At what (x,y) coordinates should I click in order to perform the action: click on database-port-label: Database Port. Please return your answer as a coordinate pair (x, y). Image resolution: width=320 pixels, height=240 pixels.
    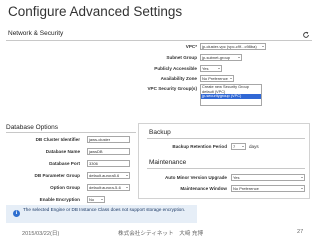
    Looking at the image, I should click on (64, 163).